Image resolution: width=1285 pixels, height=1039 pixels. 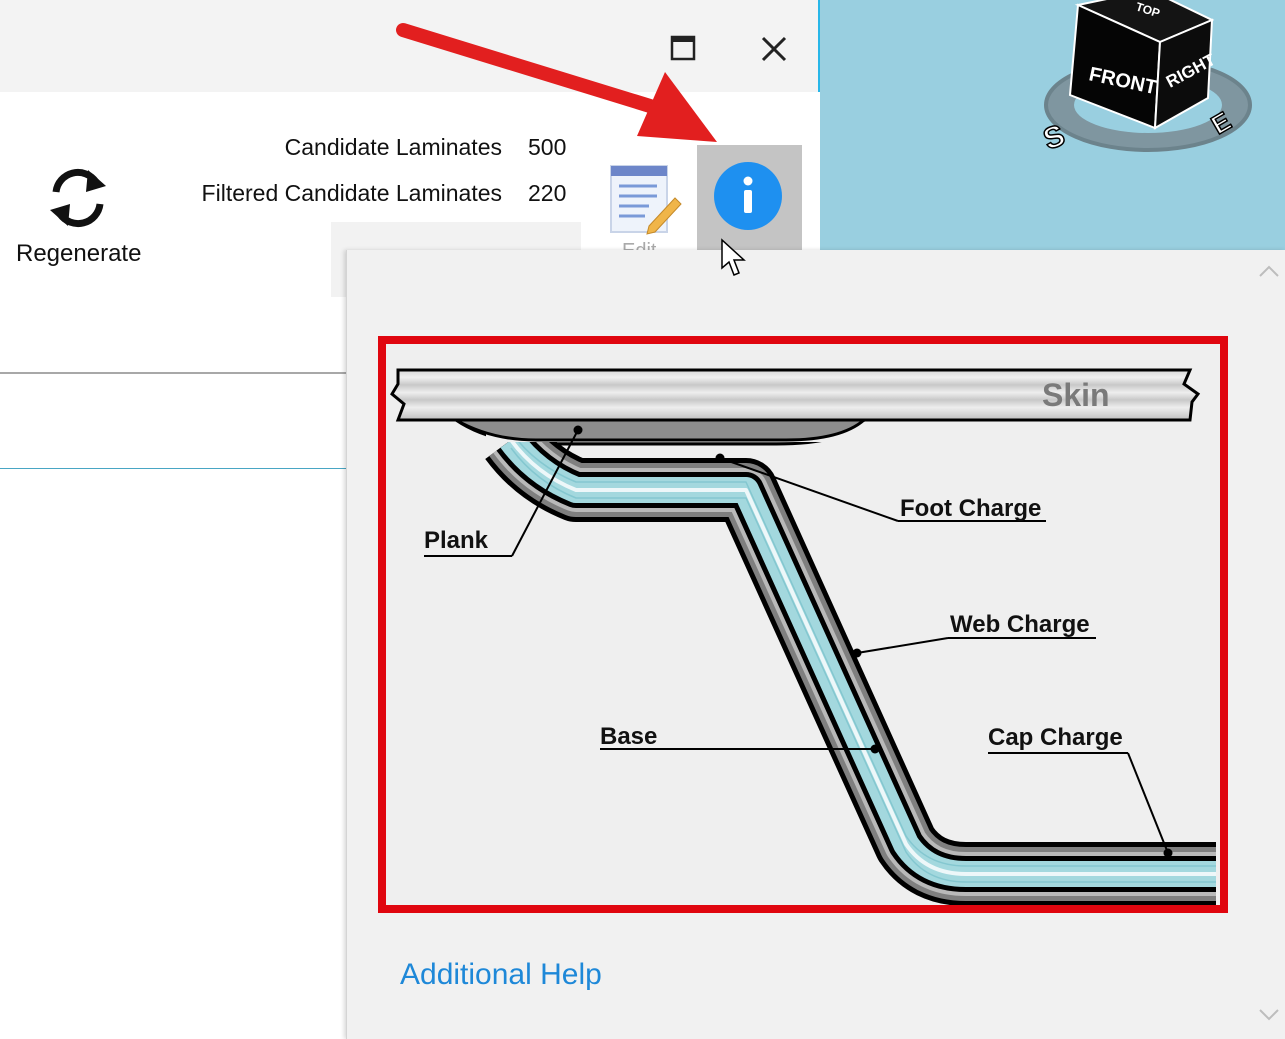 I want to click on label-web-charge: Web Charge, so click(x=974, y=634).